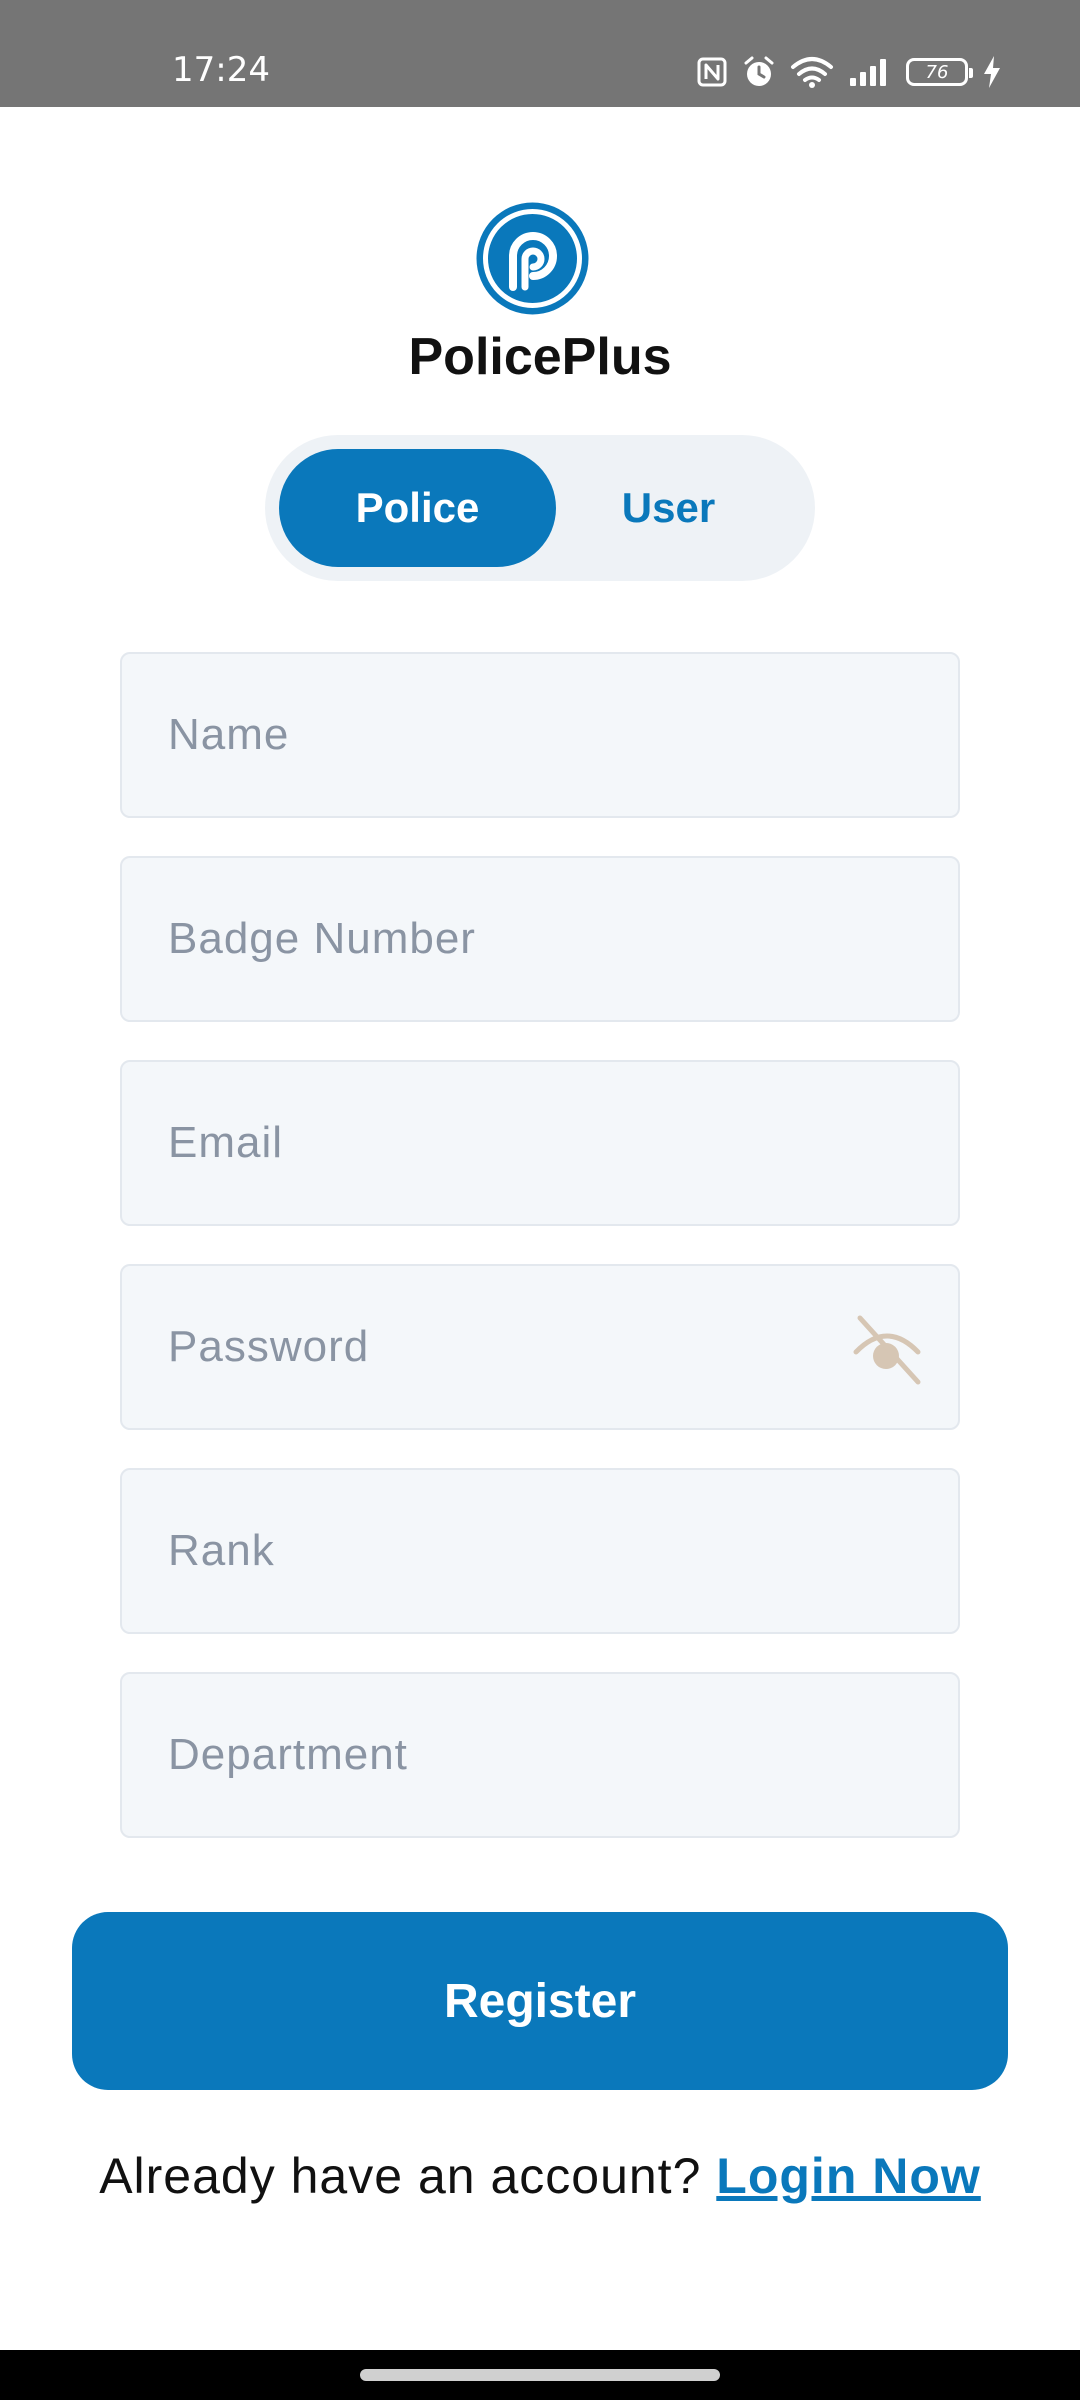 Image resolution: width=1080 pixels, height=2400 pixels. What do you see at coordinates (937, 72) in the screenshot?
I see `battery-level: 76` at bounding box center [937, 72].